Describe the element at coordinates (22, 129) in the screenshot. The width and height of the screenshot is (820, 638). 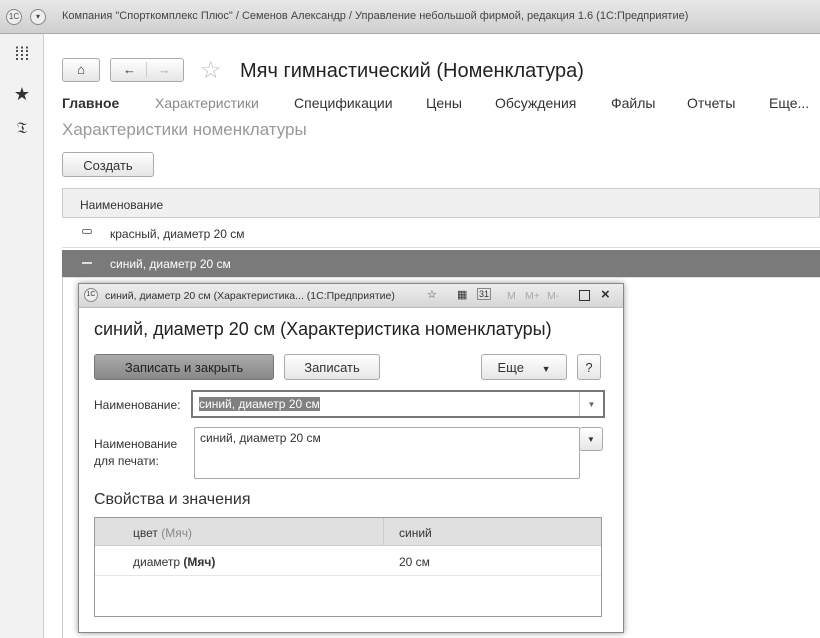
I see `history-scroll-icon: 𝔗` at that location.